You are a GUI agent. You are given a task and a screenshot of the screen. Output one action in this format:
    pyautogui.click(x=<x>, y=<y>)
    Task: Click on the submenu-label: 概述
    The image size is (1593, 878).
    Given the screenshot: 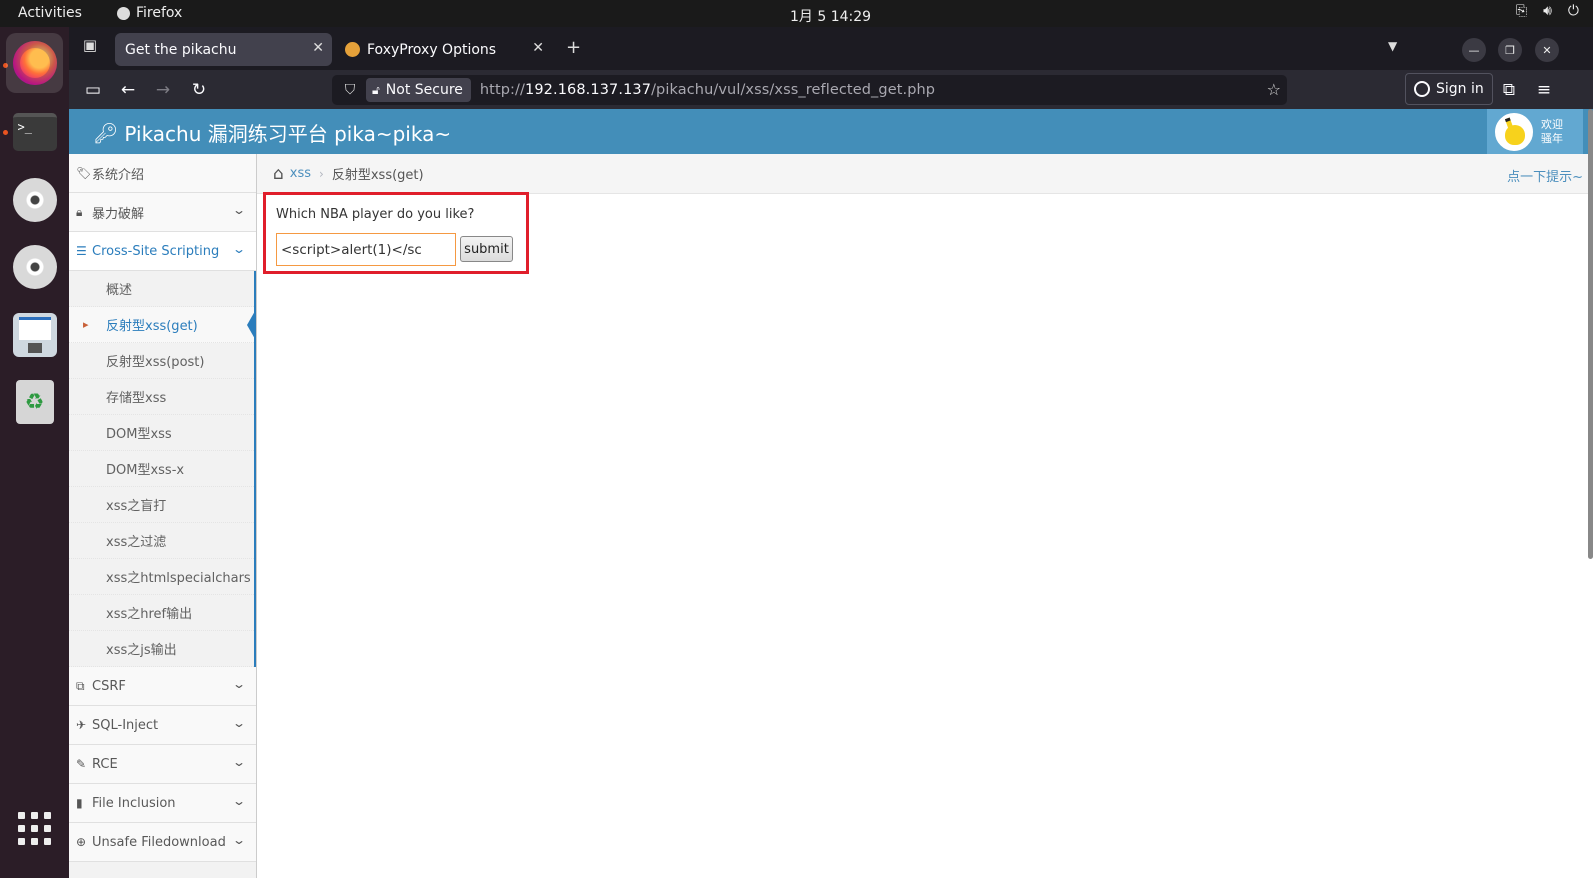 What is the action you would take?
    pyautogui.click(x=119, y=290)
    